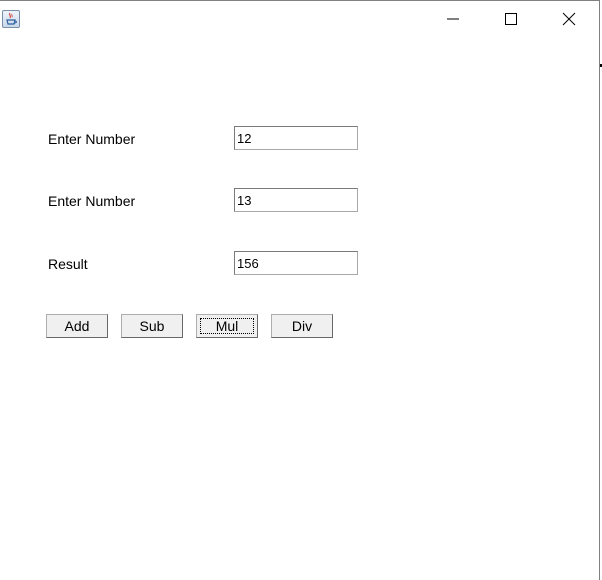  Describe the element at coordinates (302, 326) in the screenshot. I see `div-button: Div` at that location.